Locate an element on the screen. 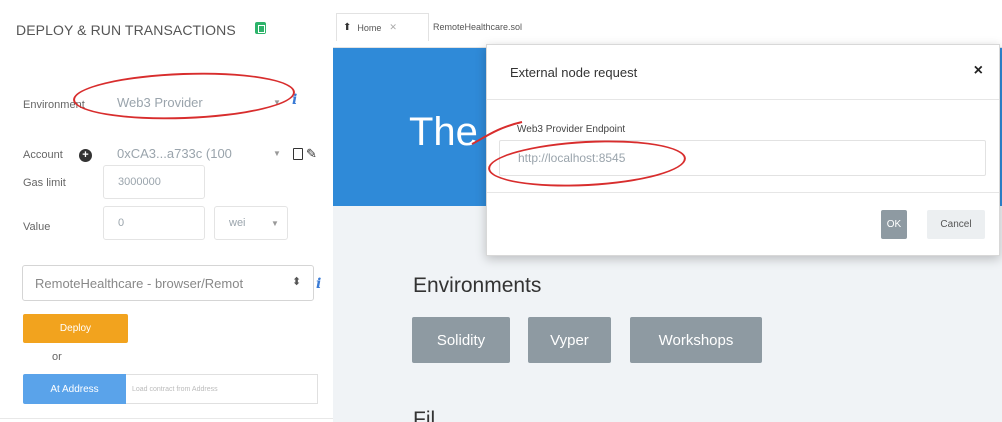 This screenshot has height=422, width=1002. ok-button: OK is located at coordinates (894, 224).